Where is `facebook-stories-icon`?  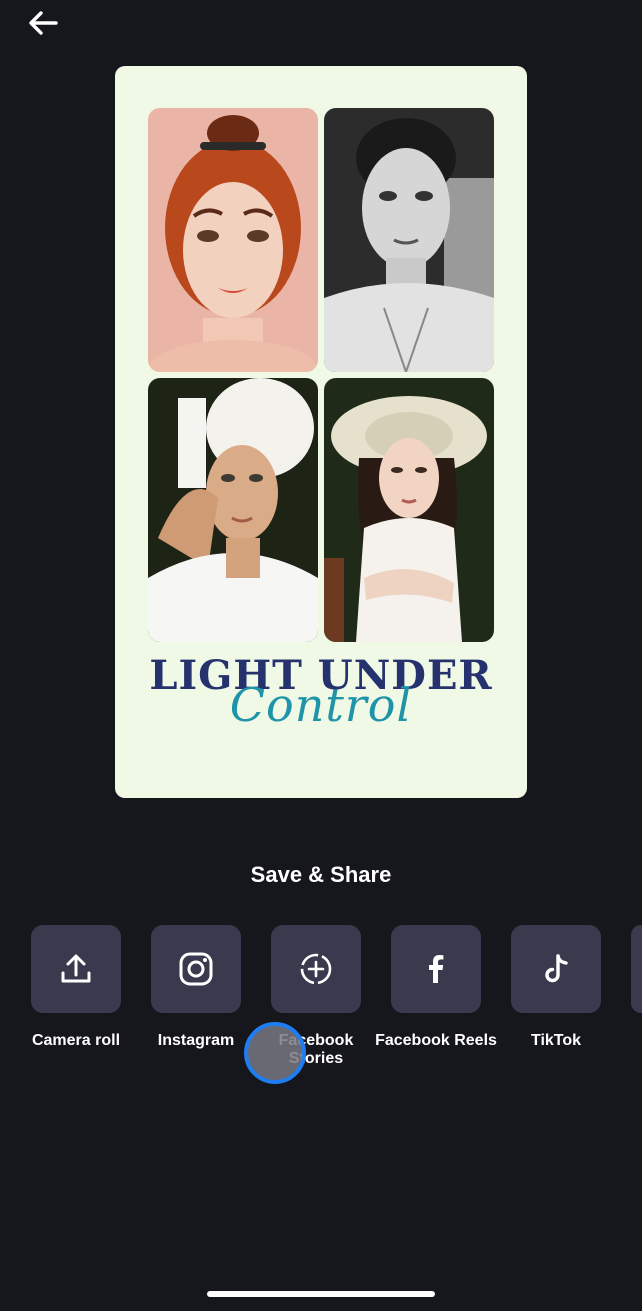 facebook-stories-icon is located at coordinates (316, 969).